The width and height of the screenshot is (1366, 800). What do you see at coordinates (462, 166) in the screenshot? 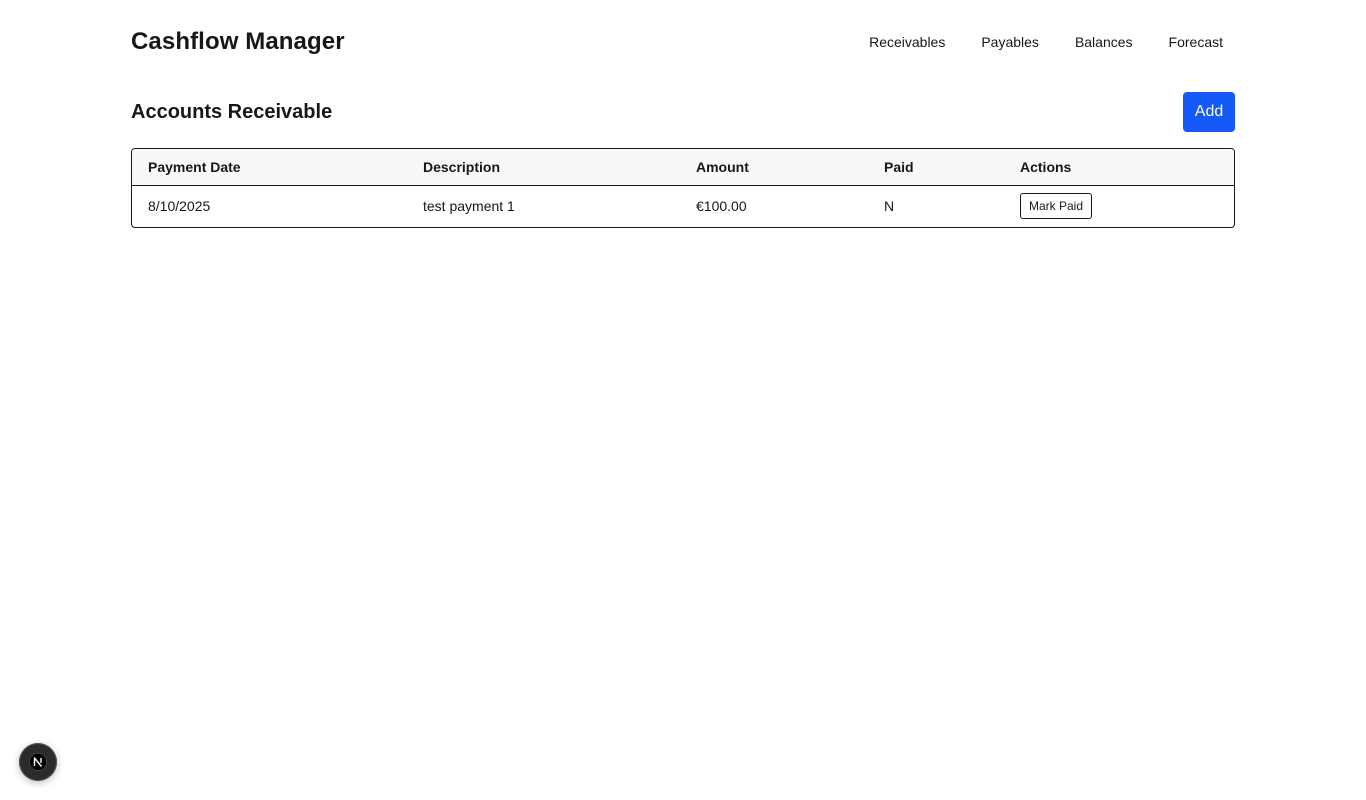
I see `column-header-description: Description` at bounding box center [462, 166].